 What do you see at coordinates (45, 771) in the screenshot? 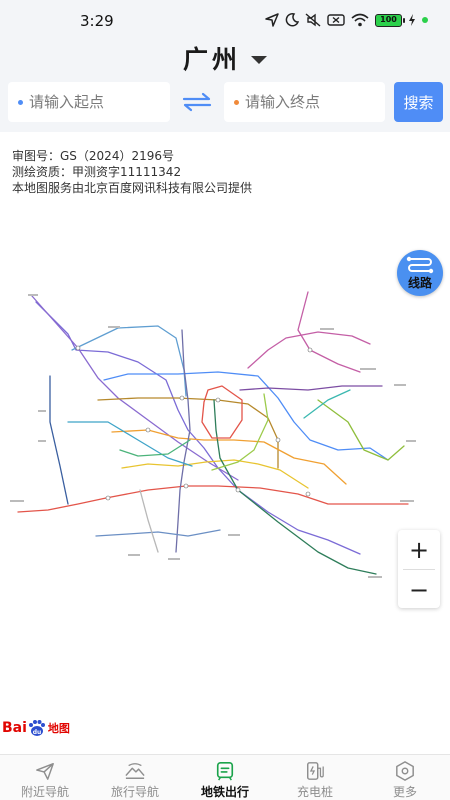
I see `send-icon` at bounding box center [45, 771].